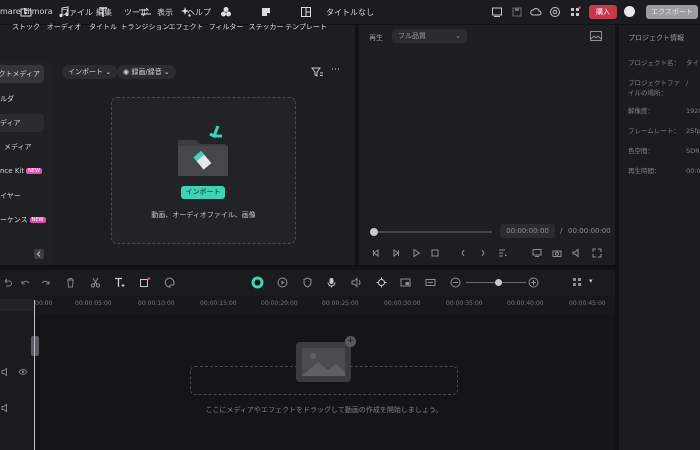 Image resolution: width=700 pixels, height=450 pixels. Describe the element at coordinates (577, 253) in the screenshot. I see `volume-icon` at that location.